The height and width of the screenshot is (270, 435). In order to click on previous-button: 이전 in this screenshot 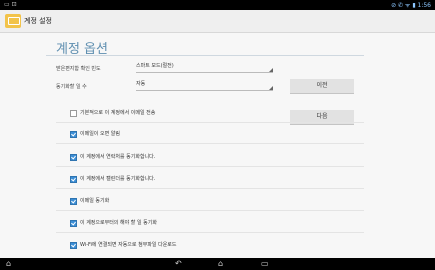, I will do `click(322, 86)`.